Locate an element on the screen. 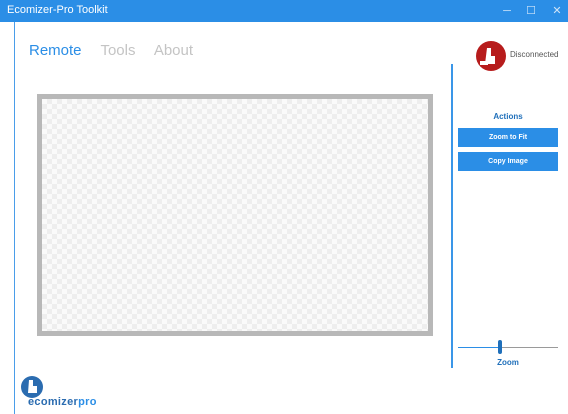 The height and width of the screenshot is (414, 568). zoom-slider-track is located at coordinates (529, 347).